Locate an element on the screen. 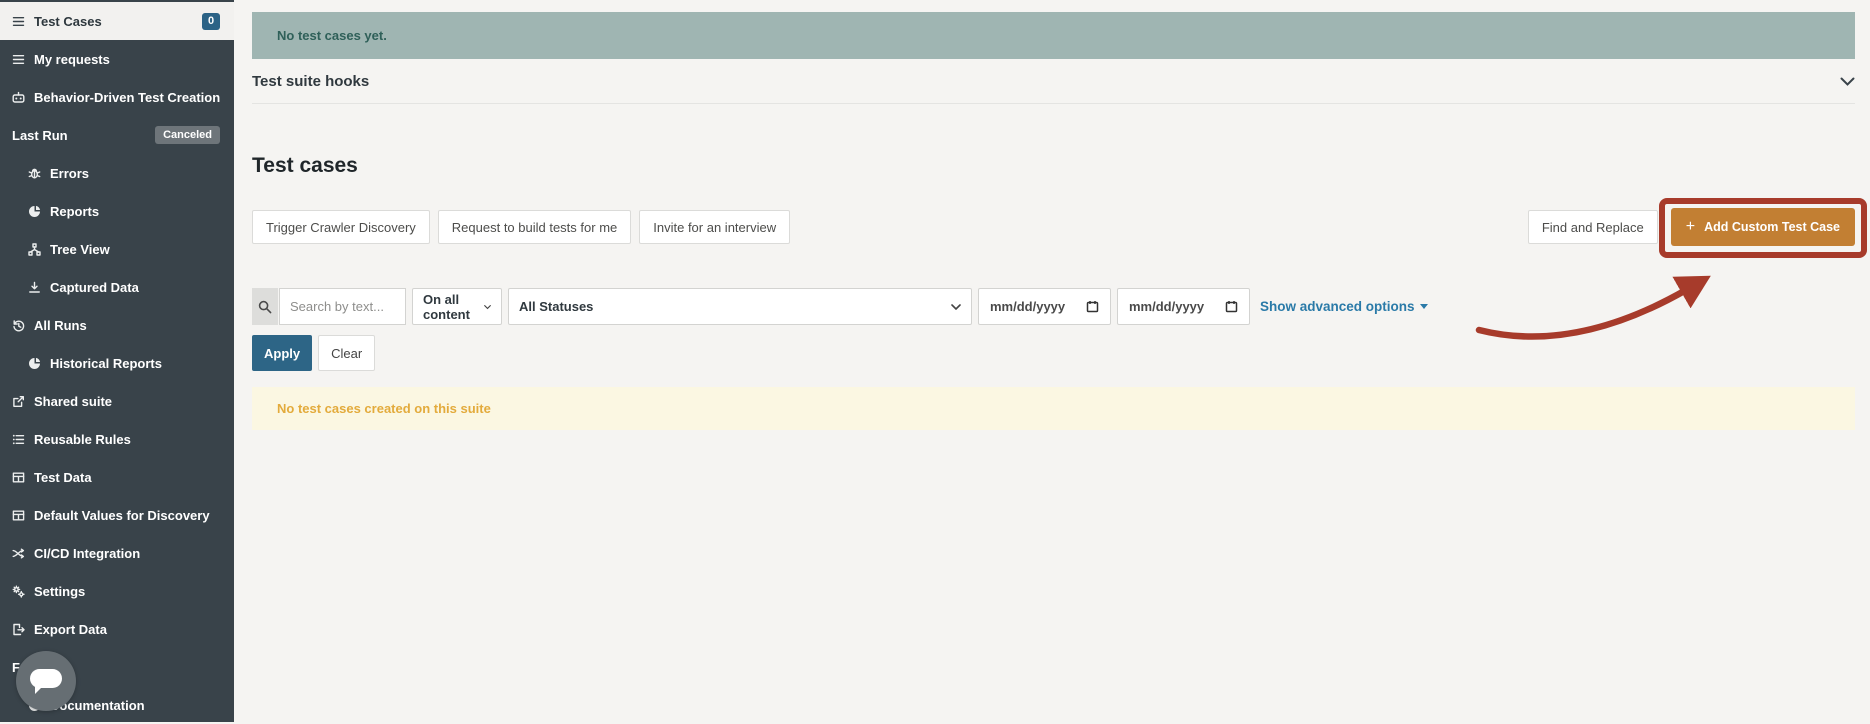  sidebar-item-label: Default Values for Discovery is located at coordinates (122, 515).